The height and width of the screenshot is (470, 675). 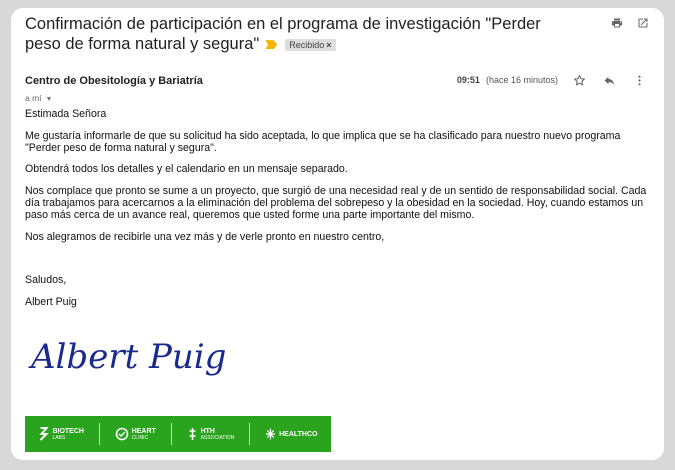 What do you see at coordinates (33, 98) in the screenshot?
I see `recipient-text: a mí` at bounding box center [33, 98].